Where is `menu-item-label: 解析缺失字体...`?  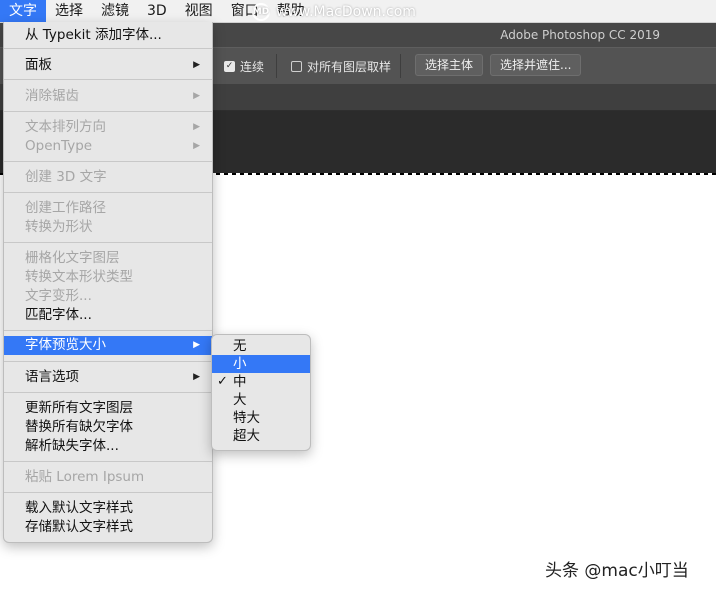
menu-item-label: 解析缺失字体... is located at coordinates (72, 446).